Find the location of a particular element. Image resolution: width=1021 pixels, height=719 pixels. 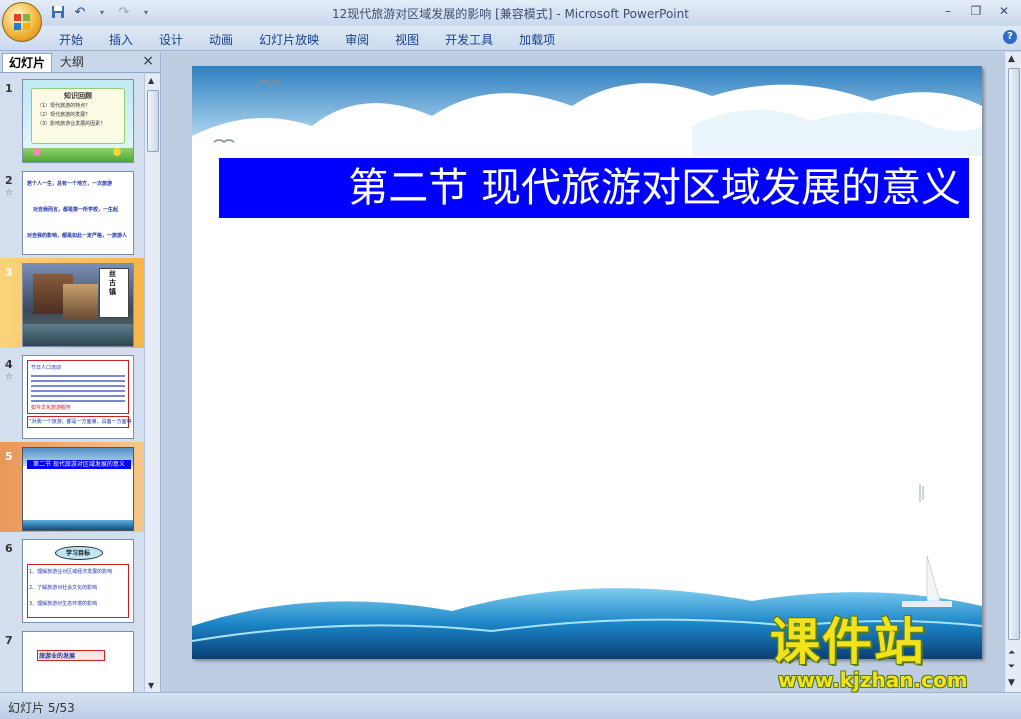

pane-tabs: 幻灯片 大纲 × is located at coordinates (80, 62).